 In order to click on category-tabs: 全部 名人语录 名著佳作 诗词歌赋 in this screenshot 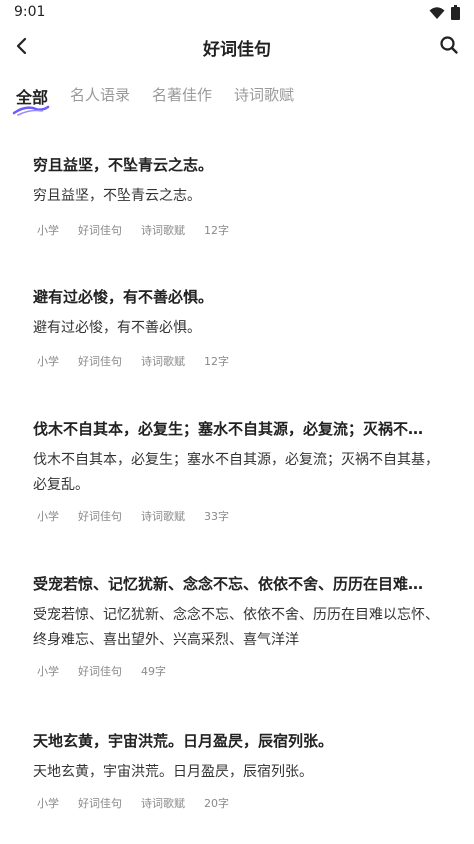, I will do `click(153, 100)`.